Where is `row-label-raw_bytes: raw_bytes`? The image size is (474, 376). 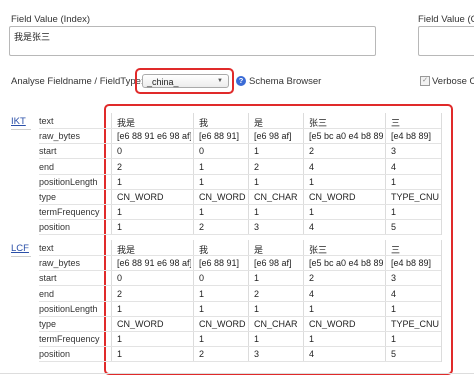 row-label-raw_bytes: raw_bytes is located at coordinates (60, 263).